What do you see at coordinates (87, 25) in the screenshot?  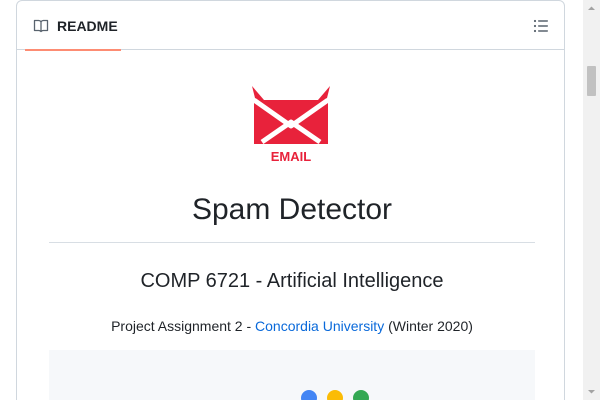 I see `tab-readme-label: README` at bounding box center [87, 25].